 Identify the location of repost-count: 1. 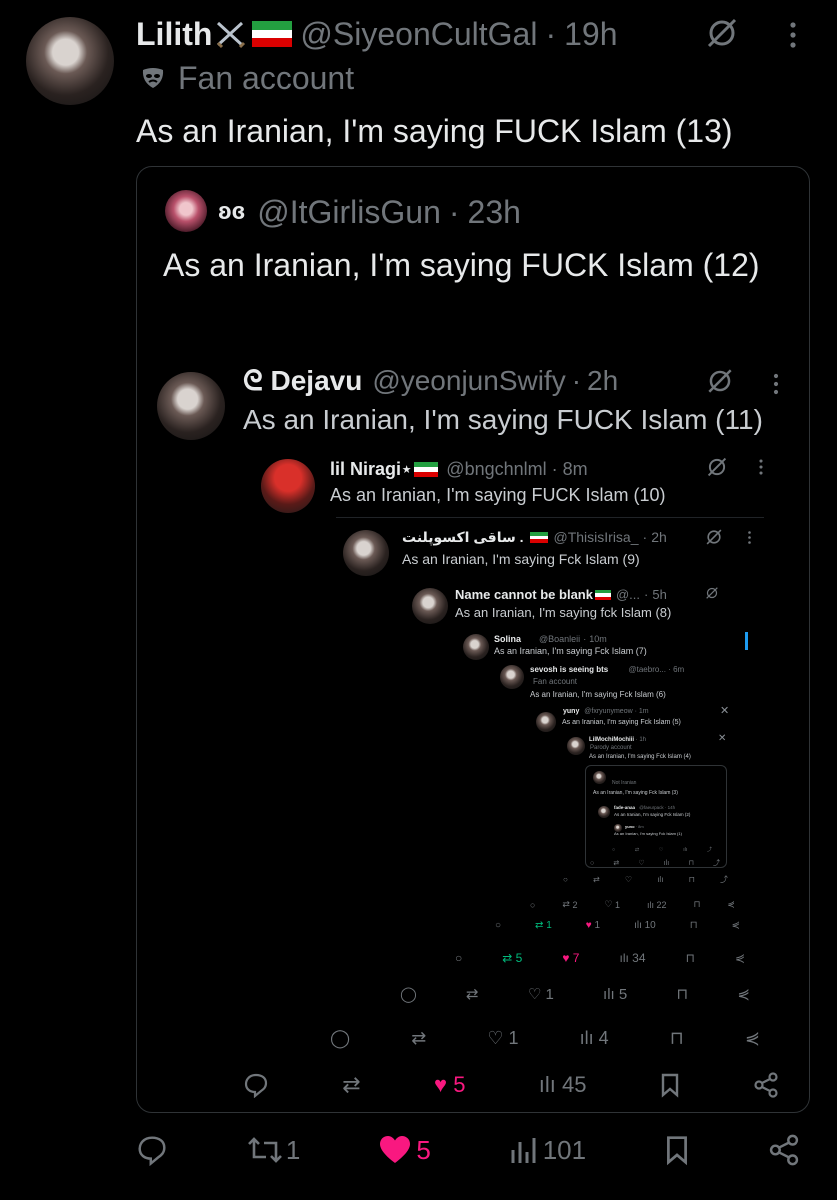
(549, 925).